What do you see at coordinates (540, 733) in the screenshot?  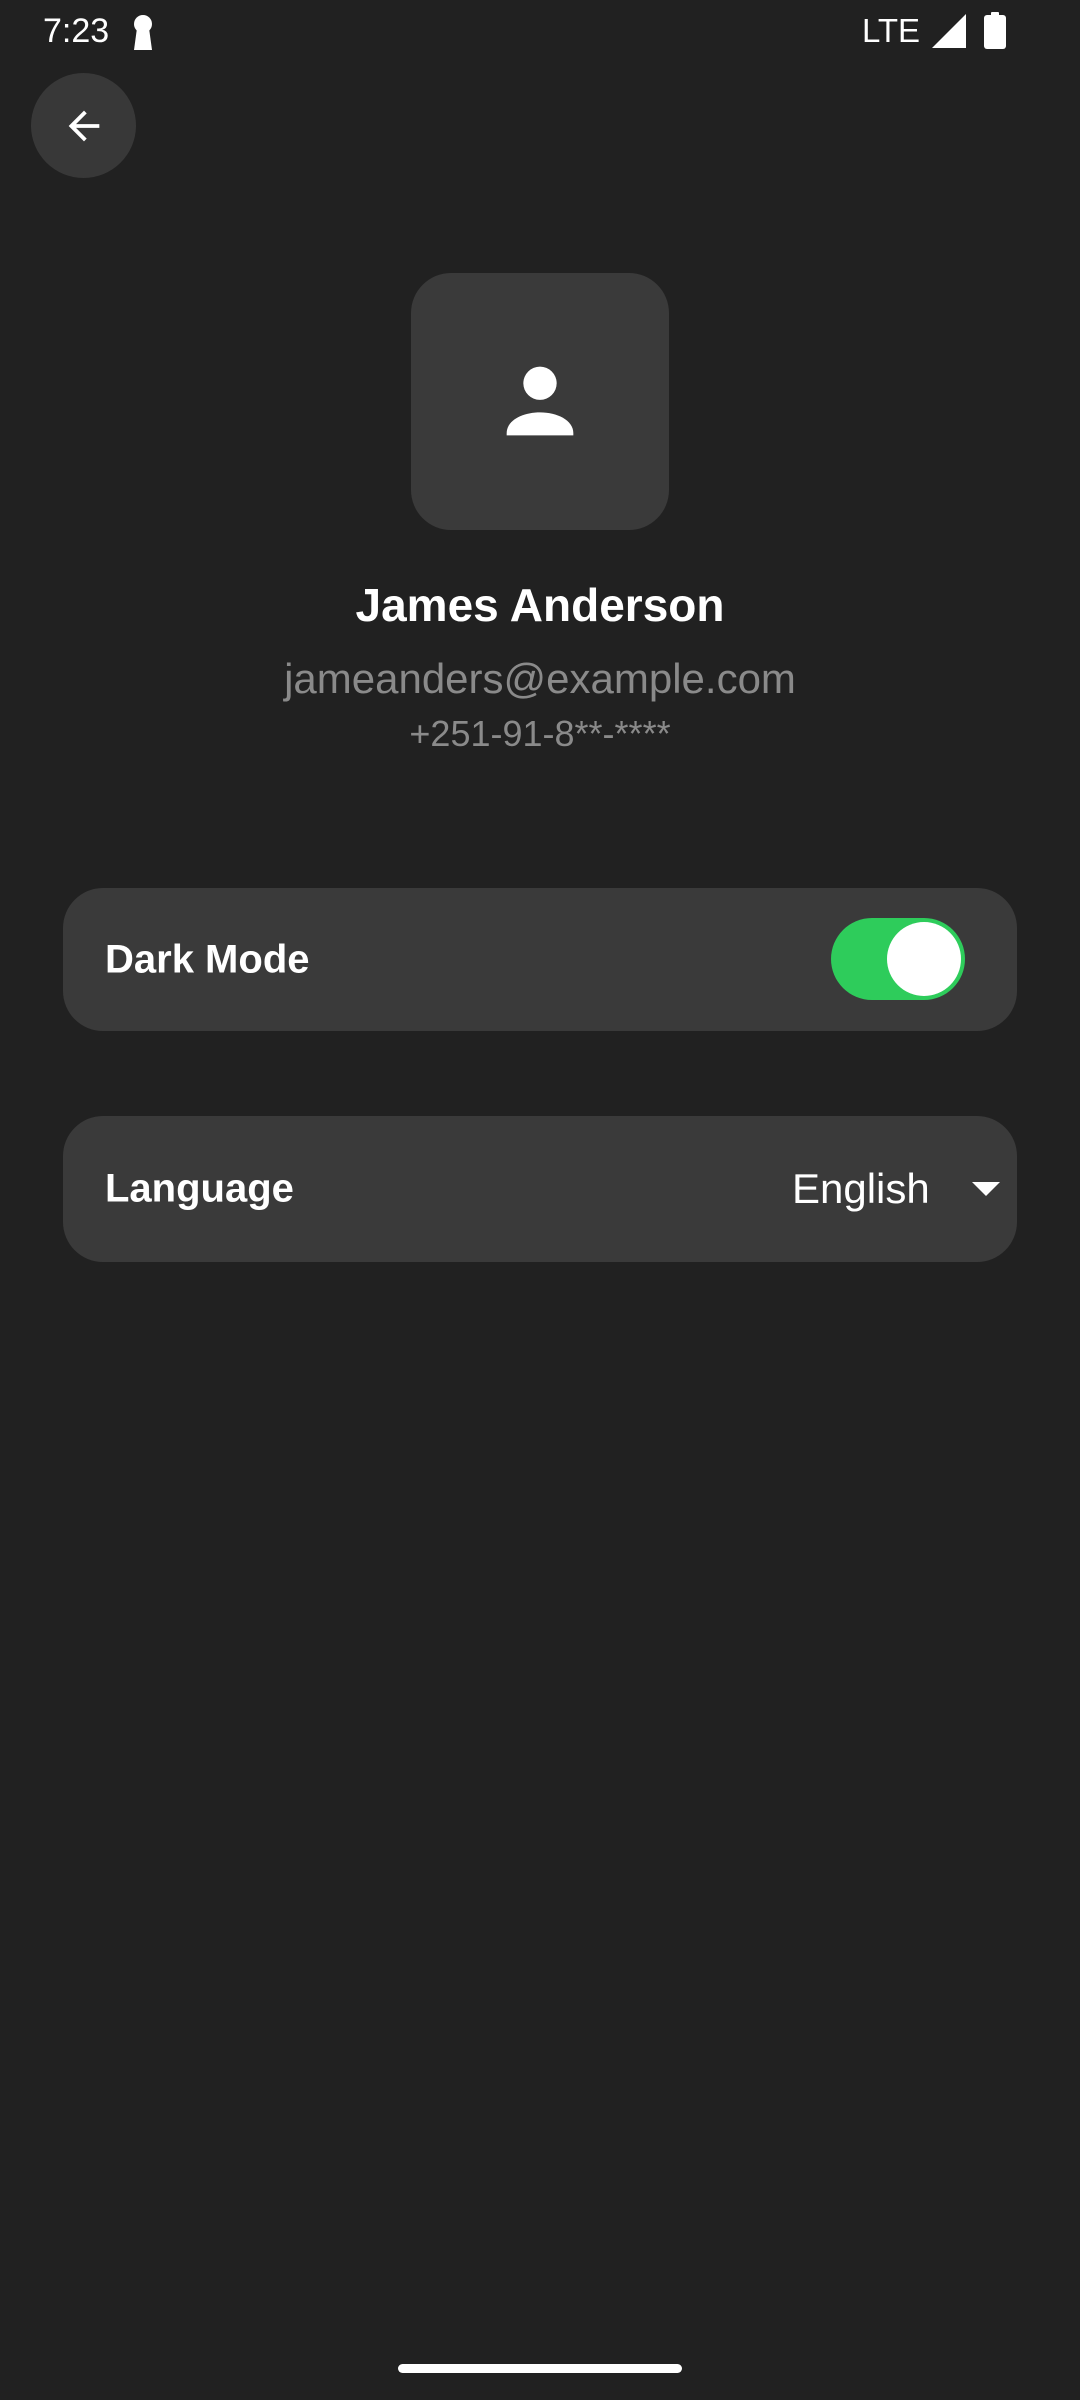 I see `profile-phone: +251-91-8**-****` at bounding box center [540, 733].